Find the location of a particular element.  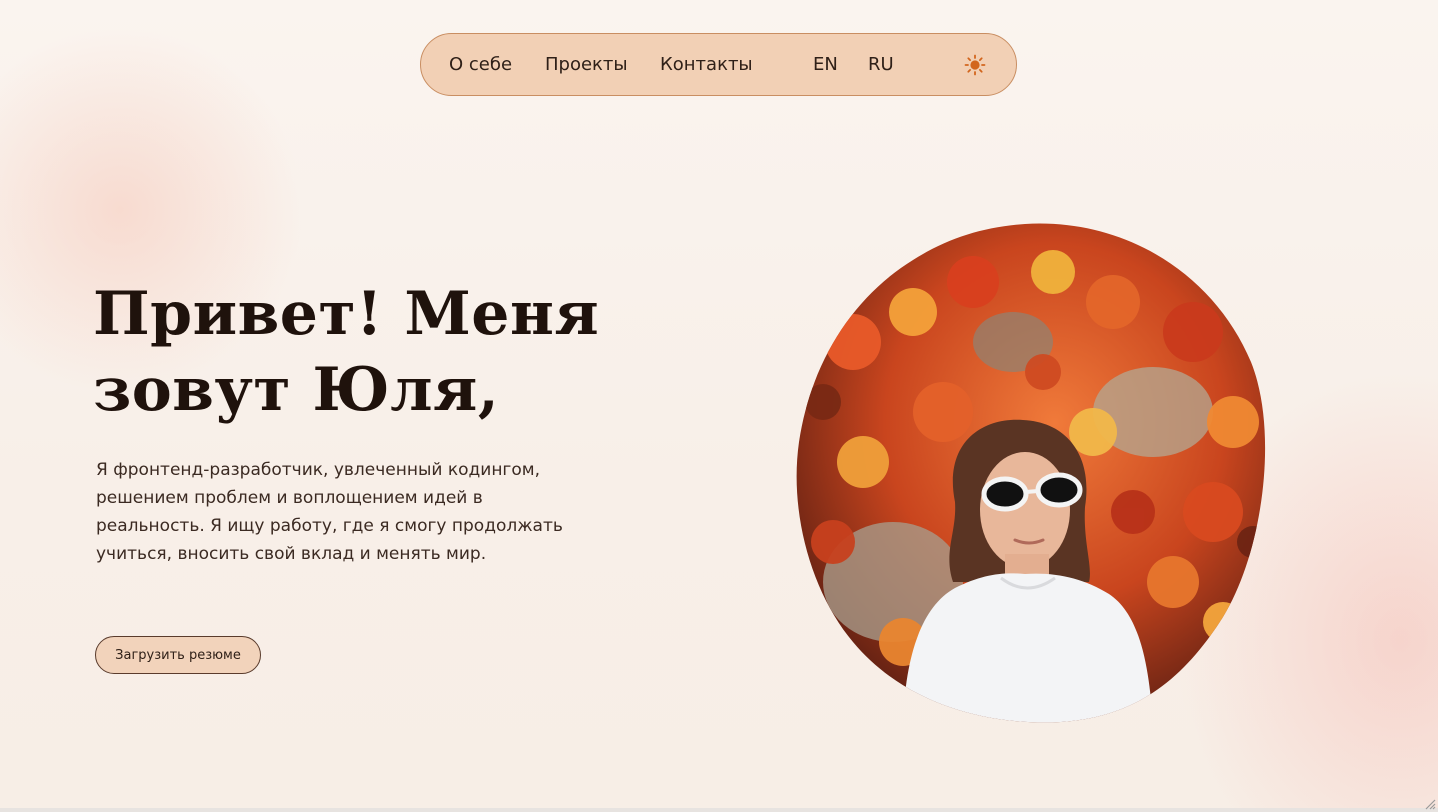

hero-title: Привет! Меня зовут Юля, is located at coordinates (353, 352).